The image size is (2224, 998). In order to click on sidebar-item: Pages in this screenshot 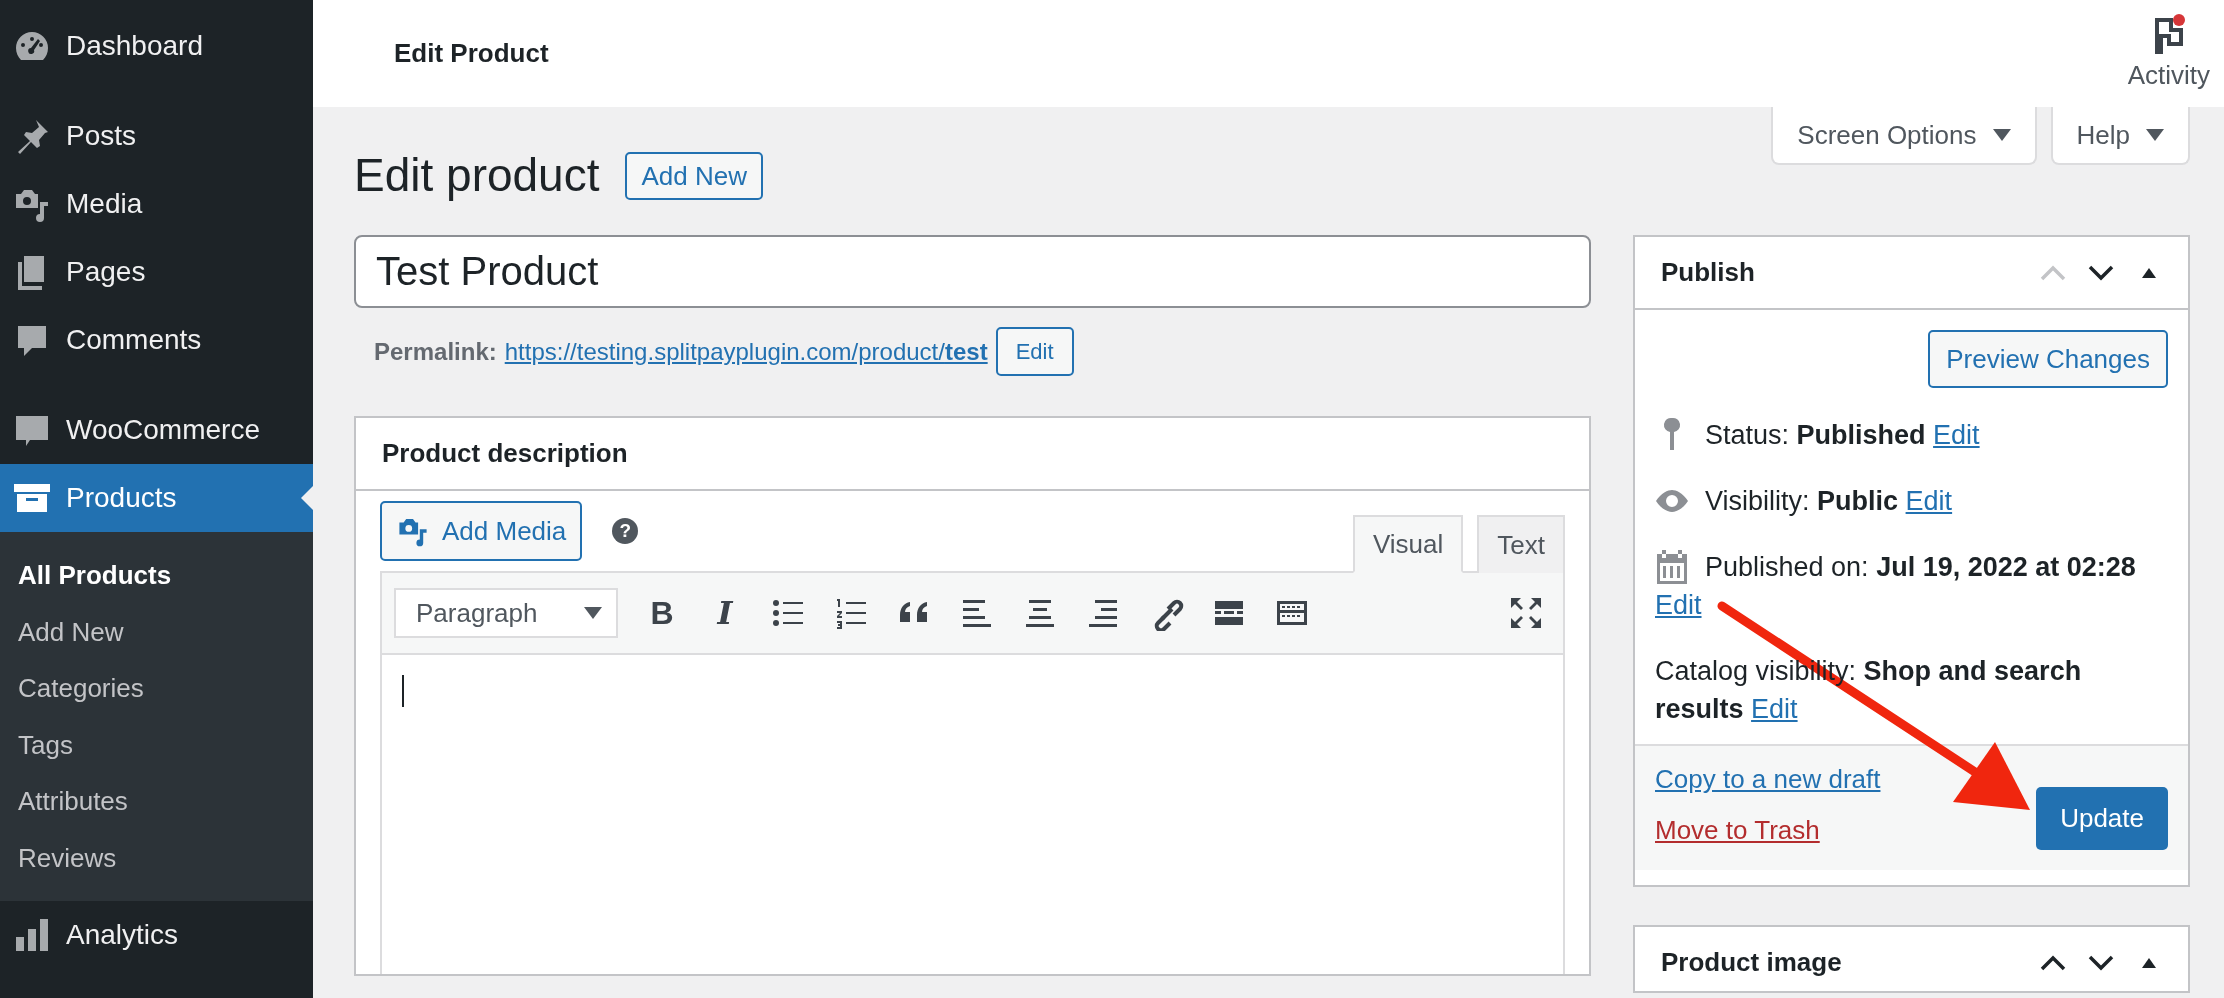, I will do `click(156, 272)`.